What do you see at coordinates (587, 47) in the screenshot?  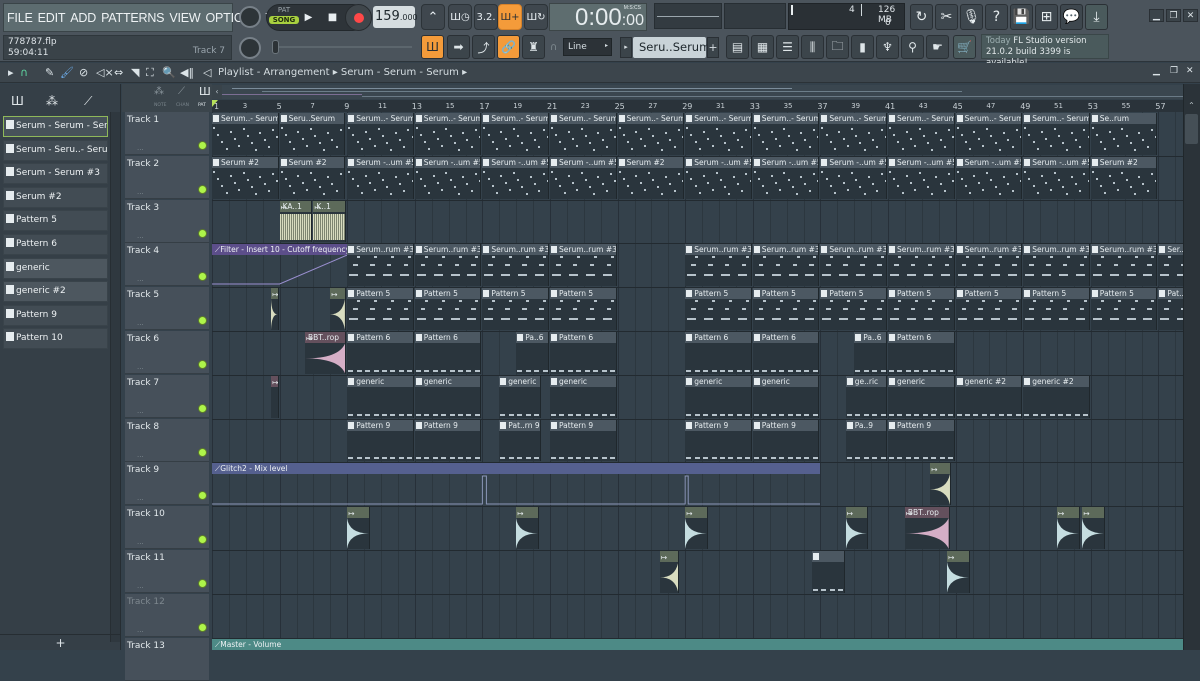 I see `snap-select: Line ▸` at bounding box center [587, 47].